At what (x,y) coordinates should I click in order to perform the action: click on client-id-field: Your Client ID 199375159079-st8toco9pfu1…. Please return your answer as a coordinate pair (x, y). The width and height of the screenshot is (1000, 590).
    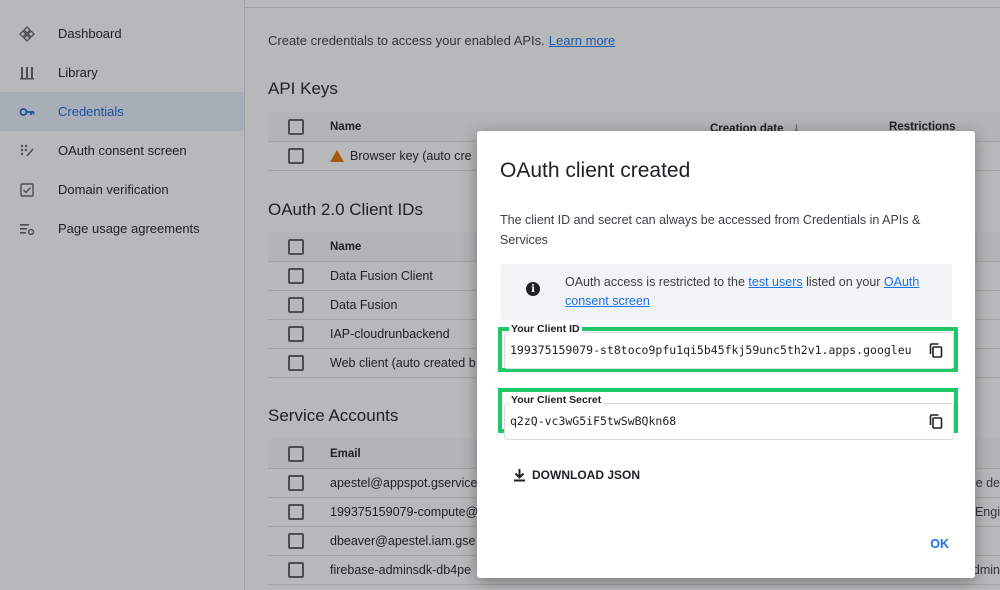
    Looking at the image, I should click on (729, 346).